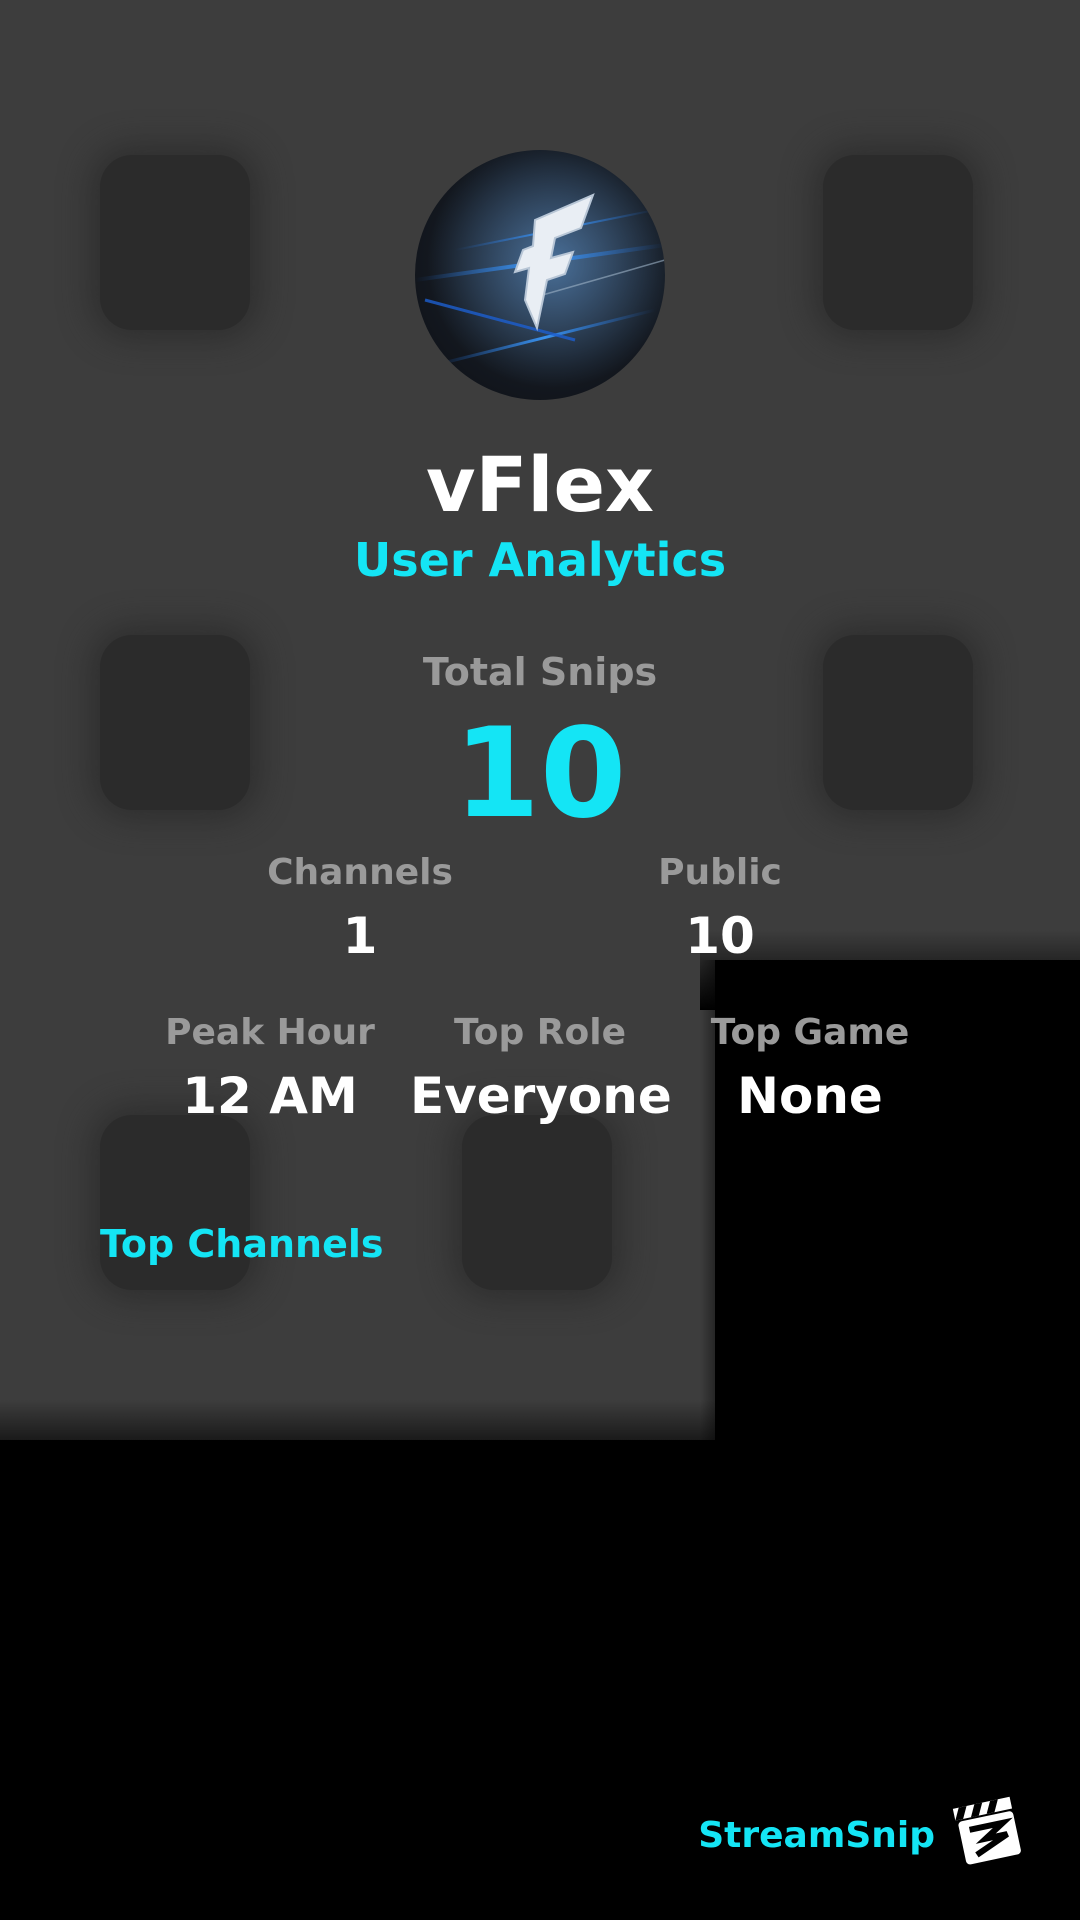  Describe the element at coordinates (360, 936) in the screenshot. I see `stat-value: 1` at that location.